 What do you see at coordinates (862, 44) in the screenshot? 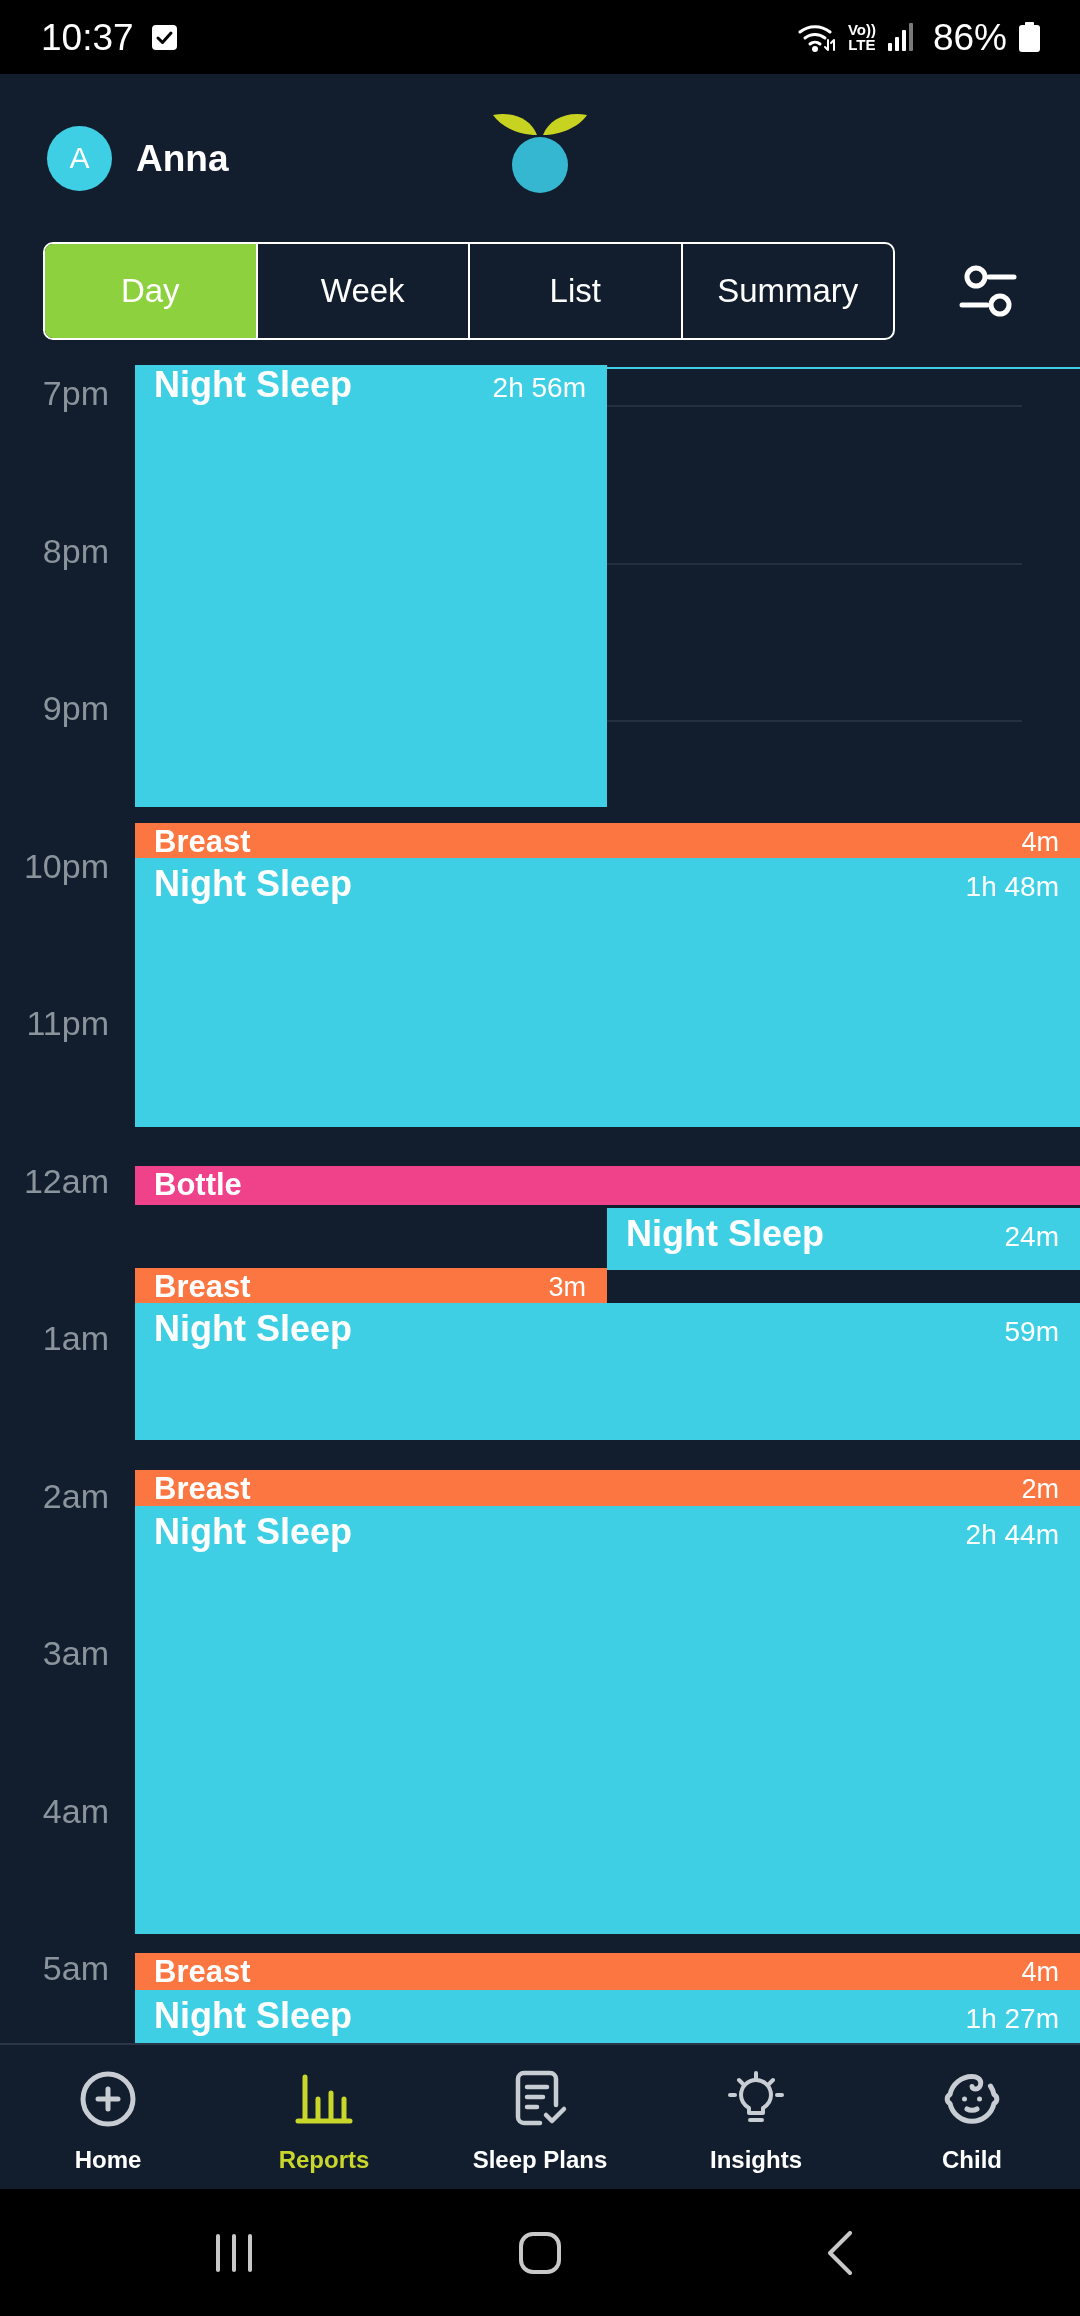
I see `network-type: LTE` at bounding box center [862, 44].